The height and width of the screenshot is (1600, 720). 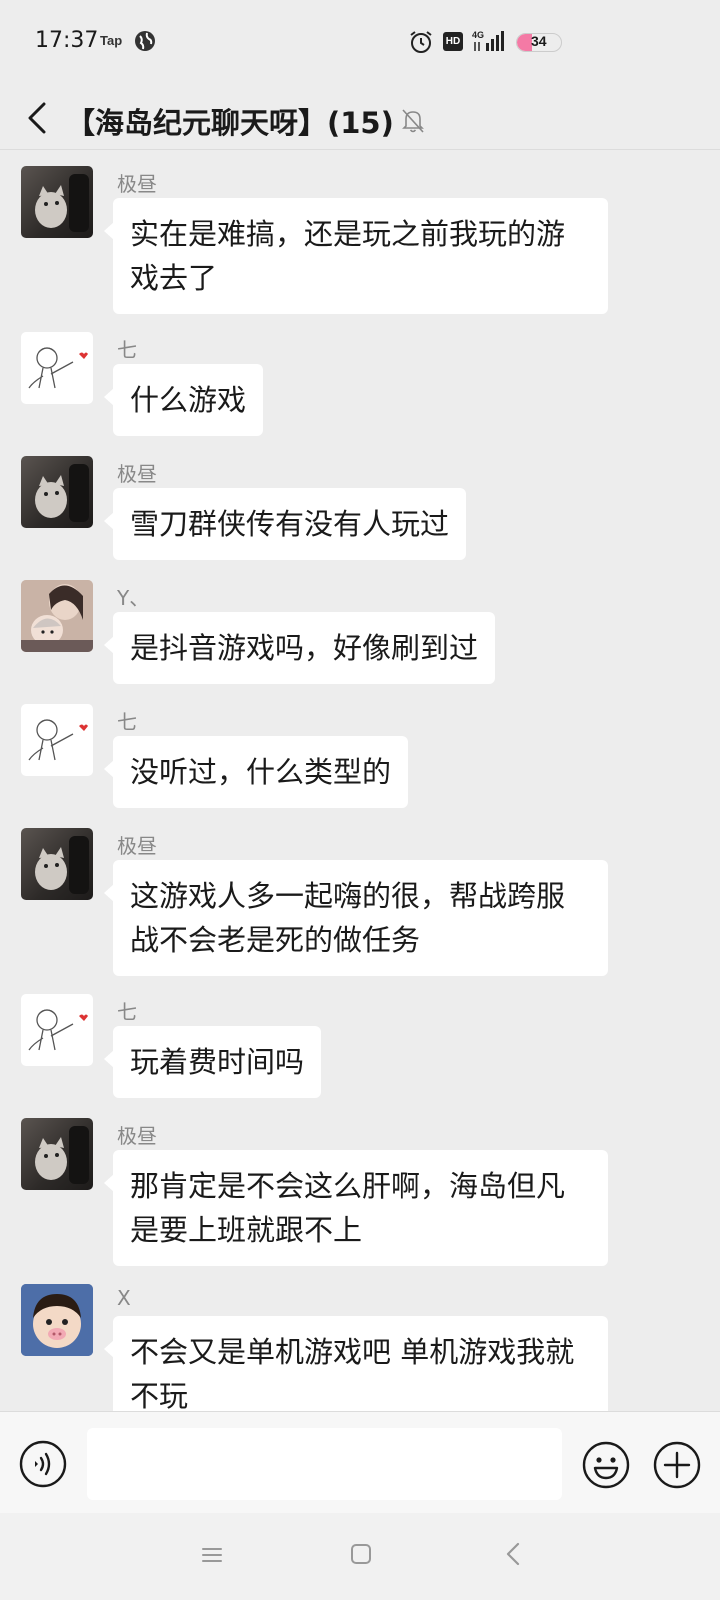 I want to click on emoji-icon, so click(x=606, y=1465).